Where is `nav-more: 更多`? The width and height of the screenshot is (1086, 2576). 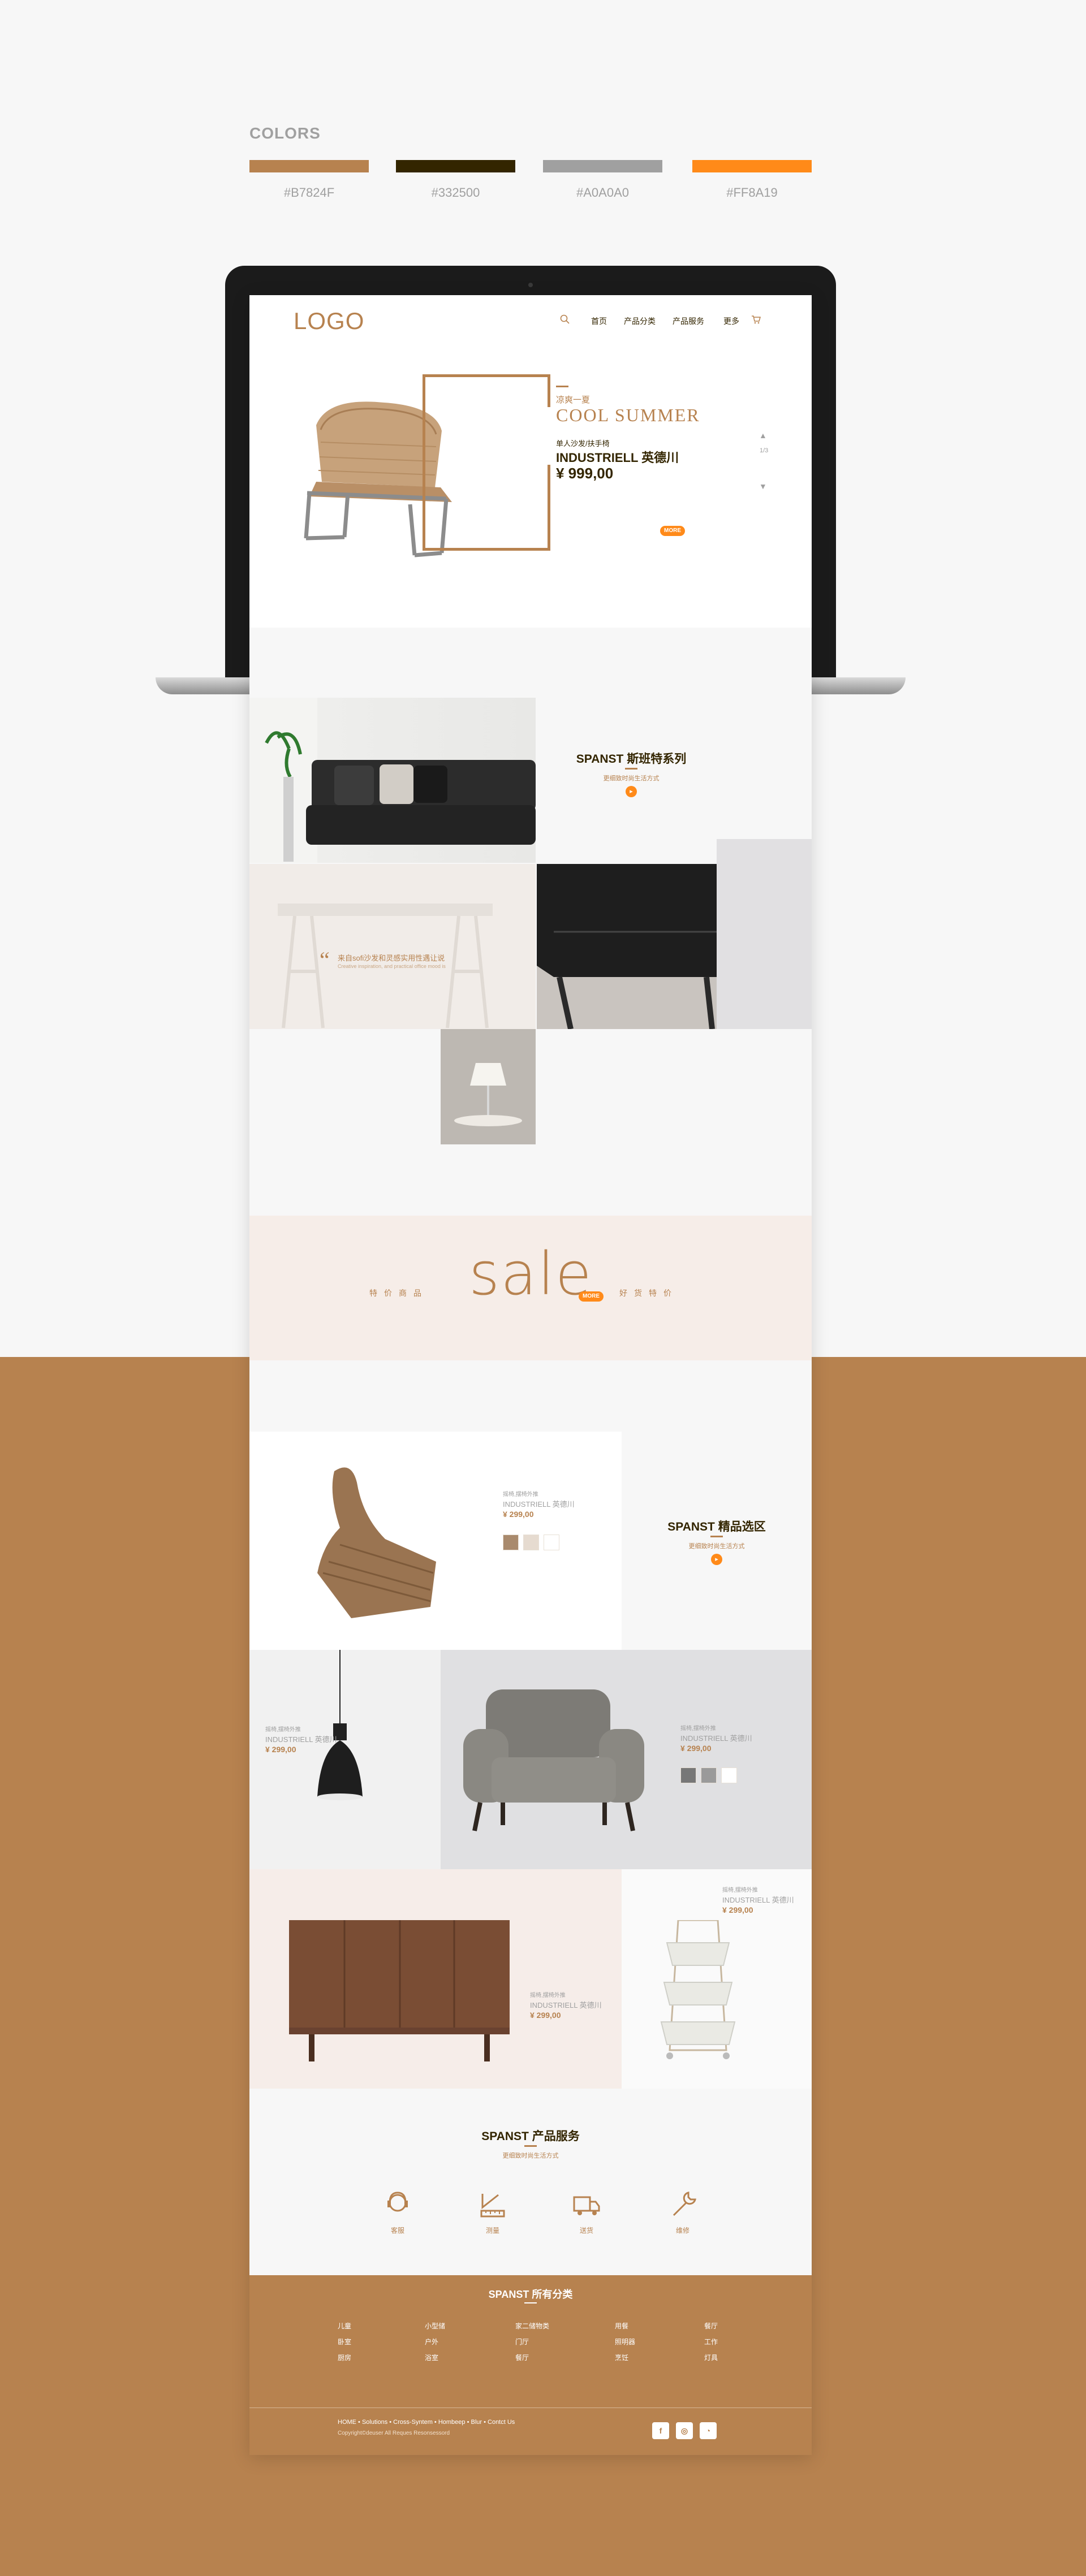 nav-more: 更多 is located at coordinates (731, 321).